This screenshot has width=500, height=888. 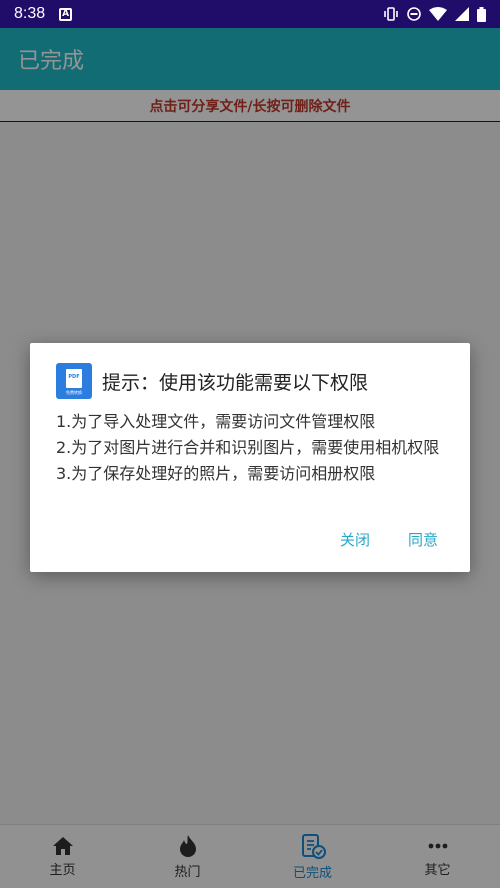 What do you see at coordinates (389, 539) in the screenshot?
I see `dialog-actions: 关闭 同意` at bounding box center [389, 539].